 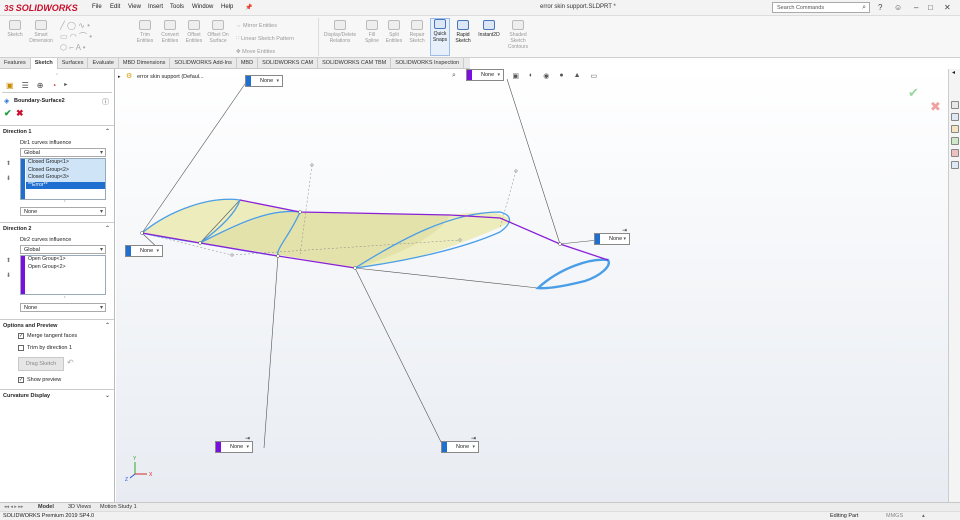 I want to click on more-tabs-icon: ▸, so click(x=65, y=86).